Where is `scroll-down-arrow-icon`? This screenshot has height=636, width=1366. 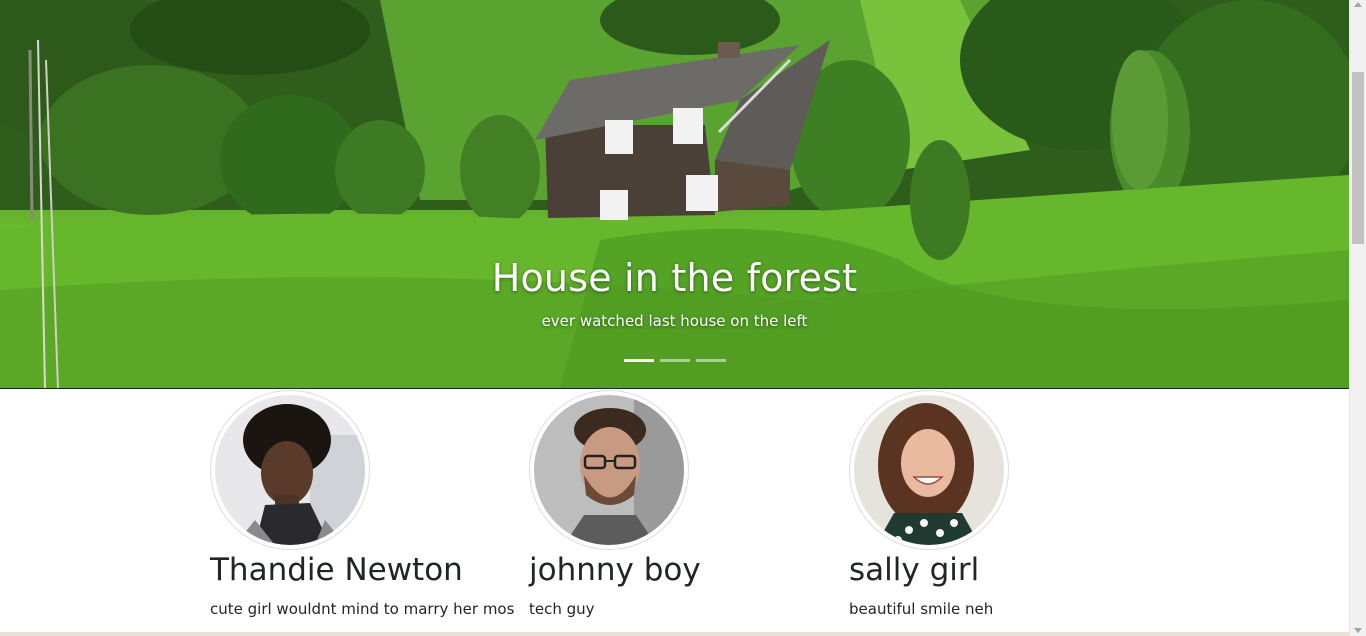
scroll-down-arrow-icon is located at coordinates (1358, 630).